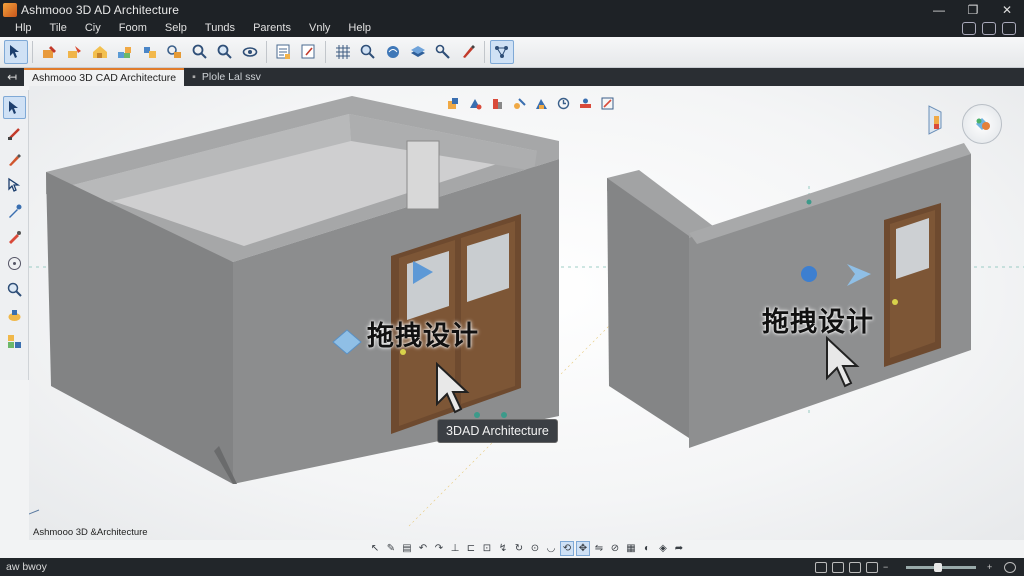 Image resolution: width=1024 pixels, height=576 pixels. Describe the element at coordinates (631, 548) in the screenshot. I see `bottom-image-icon: ▦` at that location.